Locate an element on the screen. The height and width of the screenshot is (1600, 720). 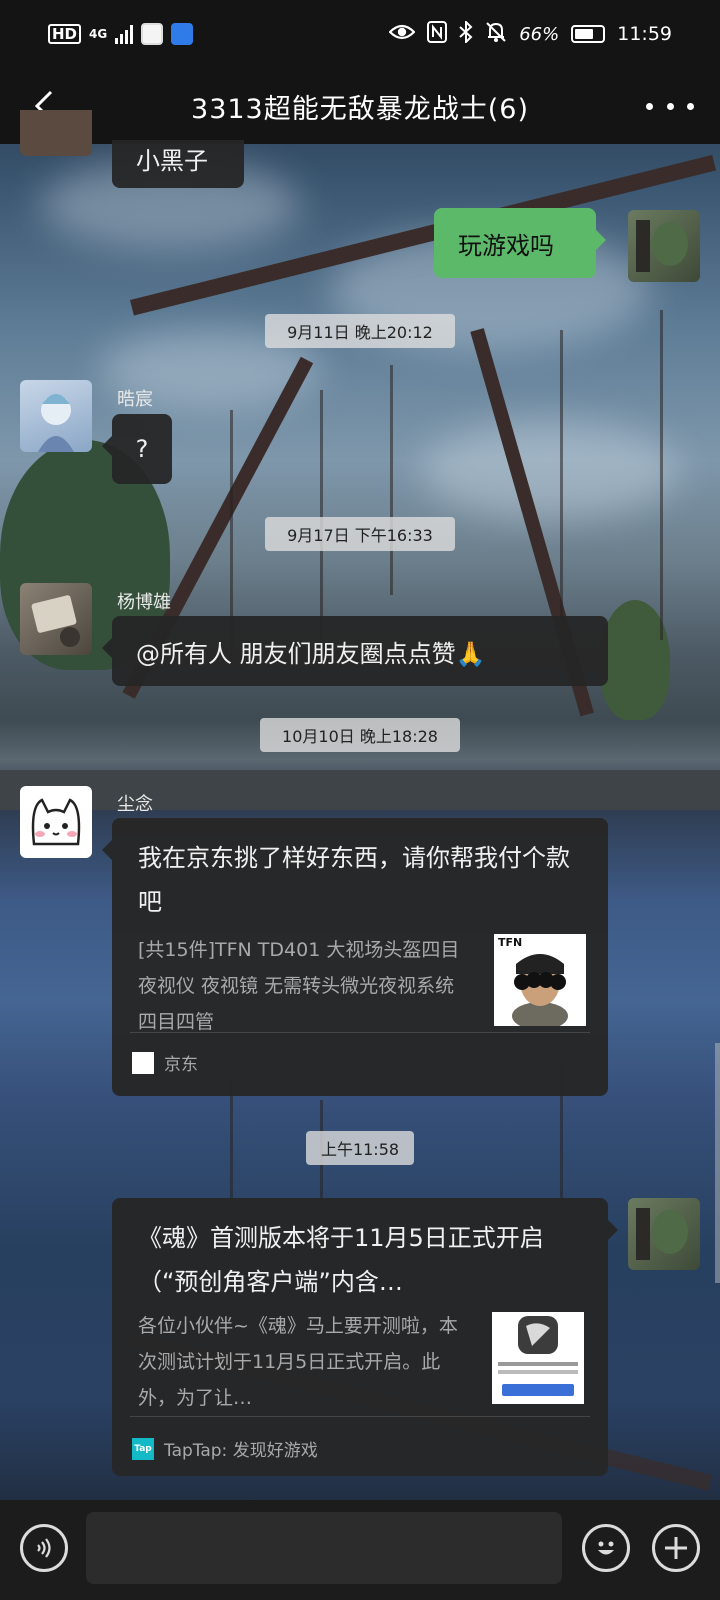
voice-icon is located at coordinates (44, 1548).